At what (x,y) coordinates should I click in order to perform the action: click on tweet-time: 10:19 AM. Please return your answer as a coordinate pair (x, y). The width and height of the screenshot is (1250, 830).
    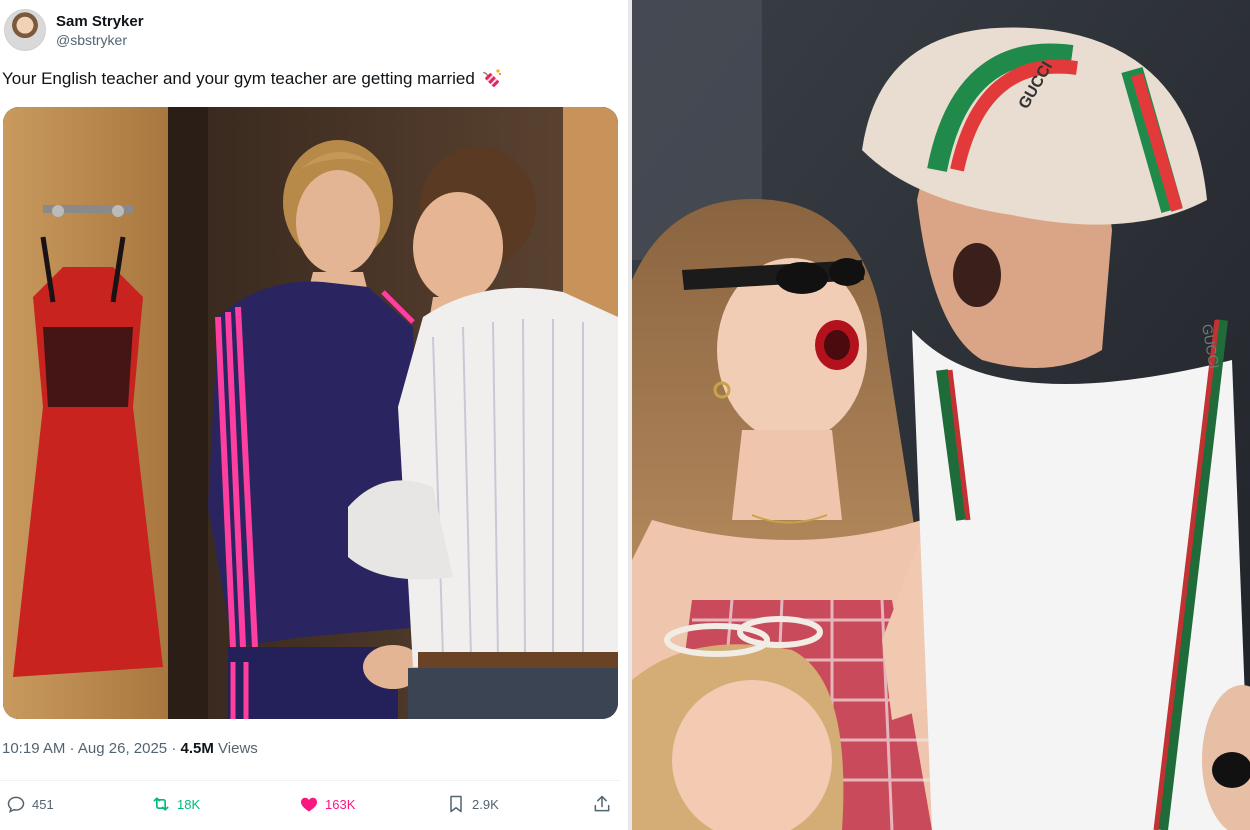
    Looking at the image, I should click on (33, 748).